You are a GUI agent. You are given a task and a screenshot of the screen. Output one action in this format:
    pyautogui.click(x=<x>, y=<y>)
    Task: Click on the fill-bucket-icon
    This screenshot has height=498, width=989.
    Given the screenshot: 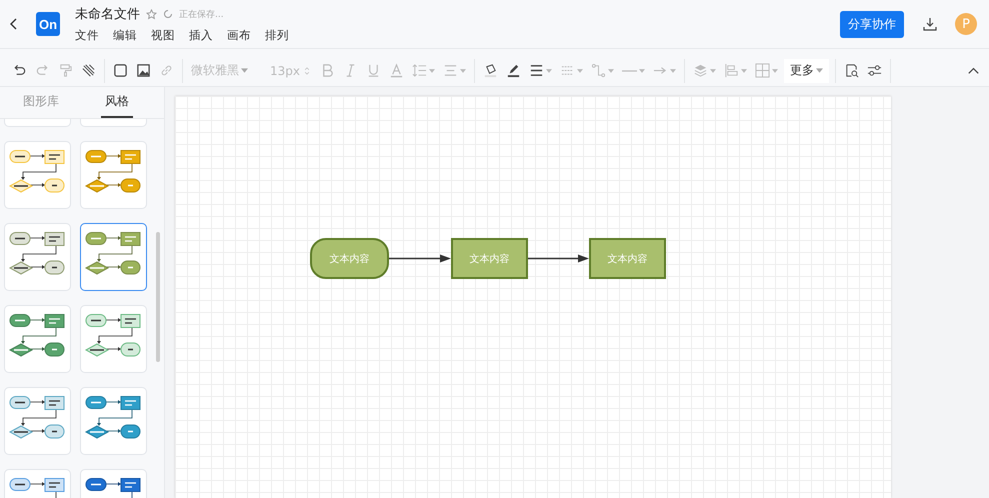 What is the action you would take?
    pyautogui.click(x=490, y=70)
    